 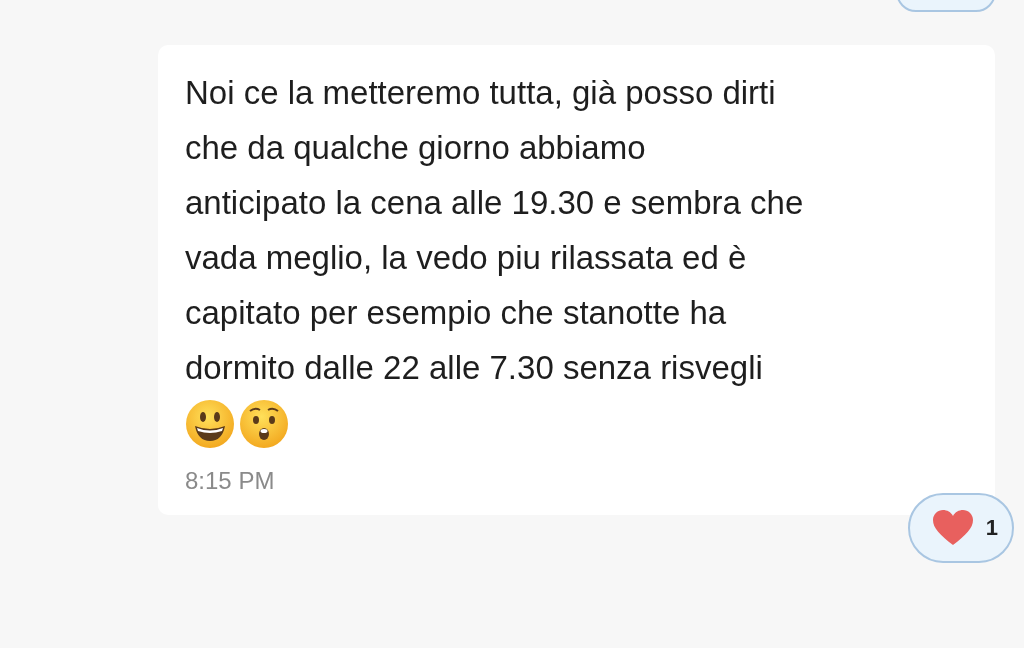 What do you see at coordinates (264, 424) in the screenshot?
I see `astonished-face-icon` at bounding box center [264, 424].